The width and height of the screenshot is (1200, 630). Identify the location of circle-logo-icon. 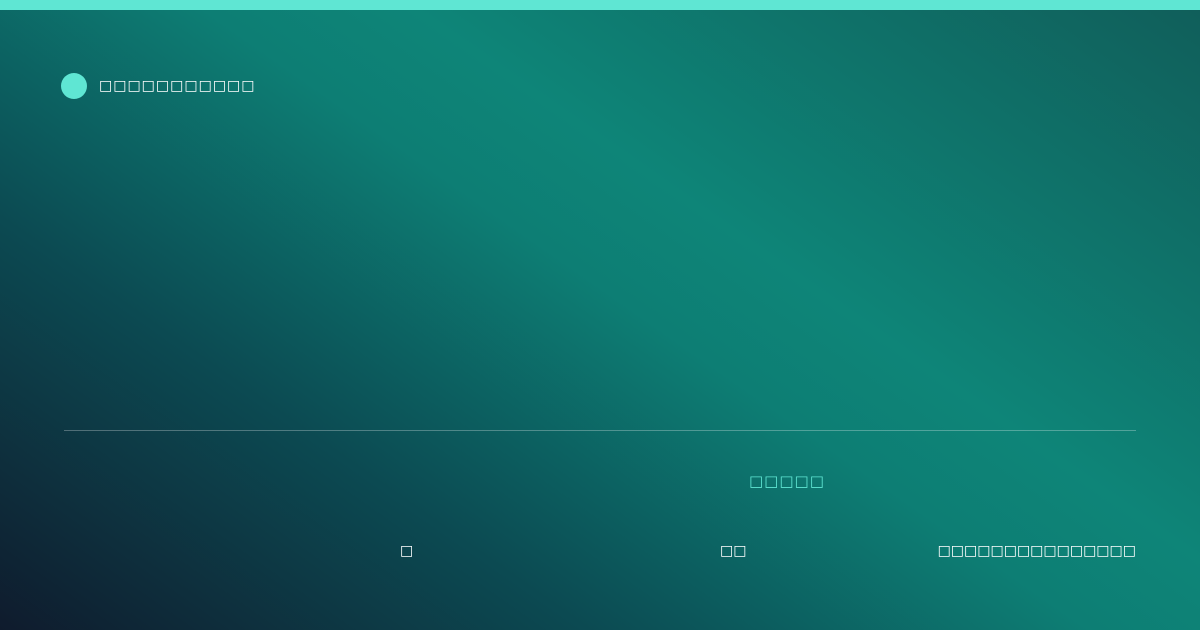
(74, 86).